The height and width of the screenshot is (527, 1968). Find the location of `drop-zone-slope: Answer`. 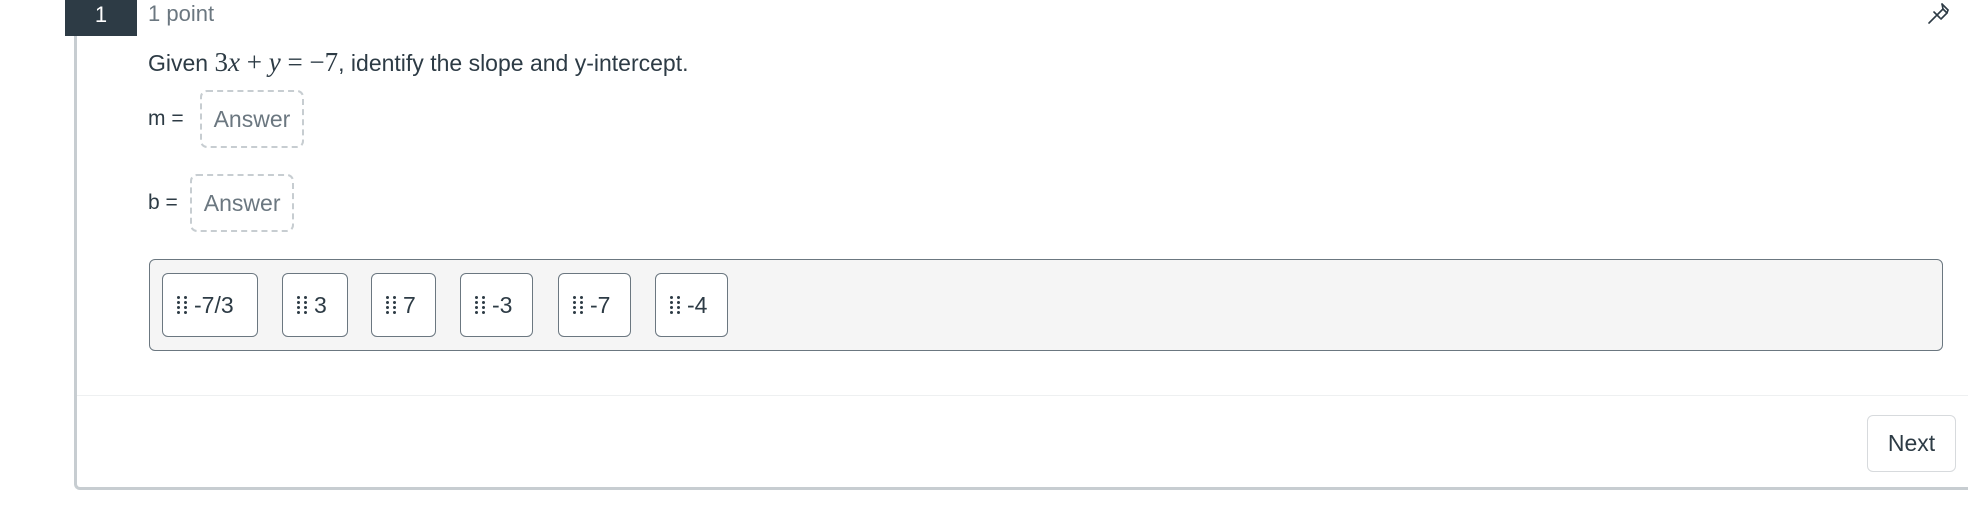

drop-zone-slope: Answer is located at coordinates (252, 119).